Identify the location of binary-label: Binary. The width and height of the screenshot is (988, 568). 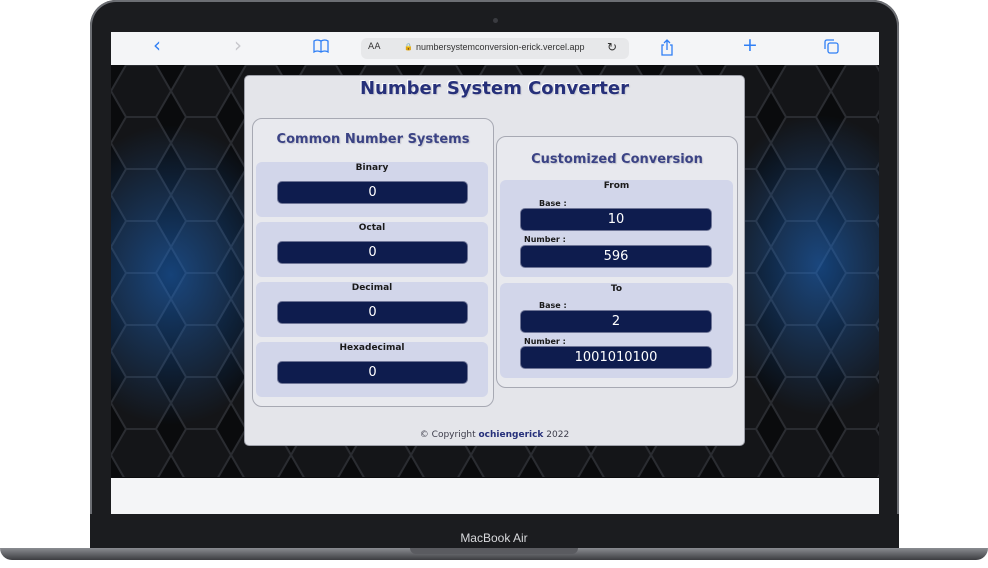
(372, 168).